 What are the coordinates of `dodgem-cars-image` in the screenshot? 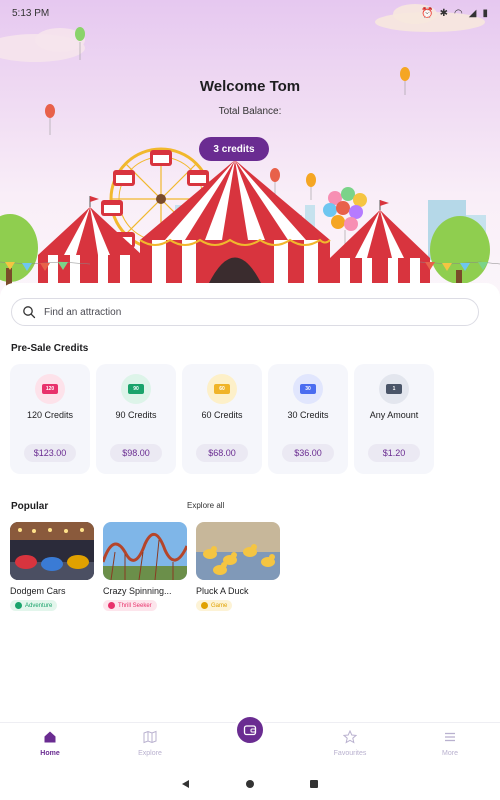 It's located at (52, 551).